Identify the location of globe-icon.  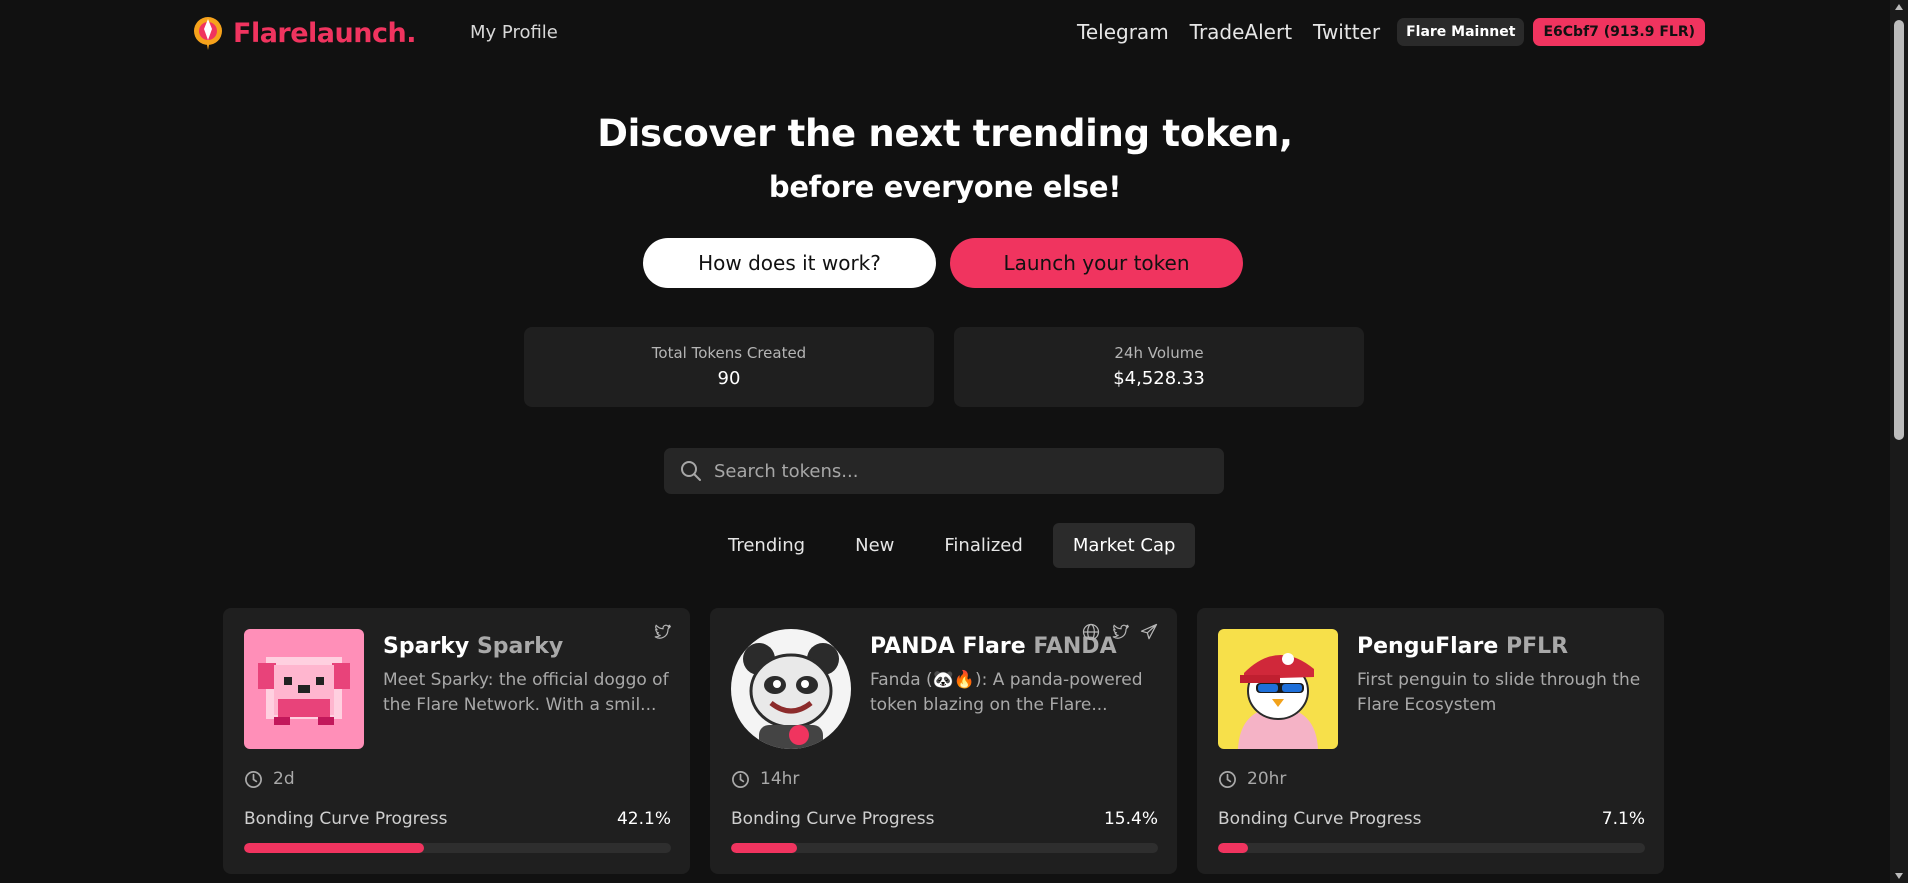
(1091, 632).